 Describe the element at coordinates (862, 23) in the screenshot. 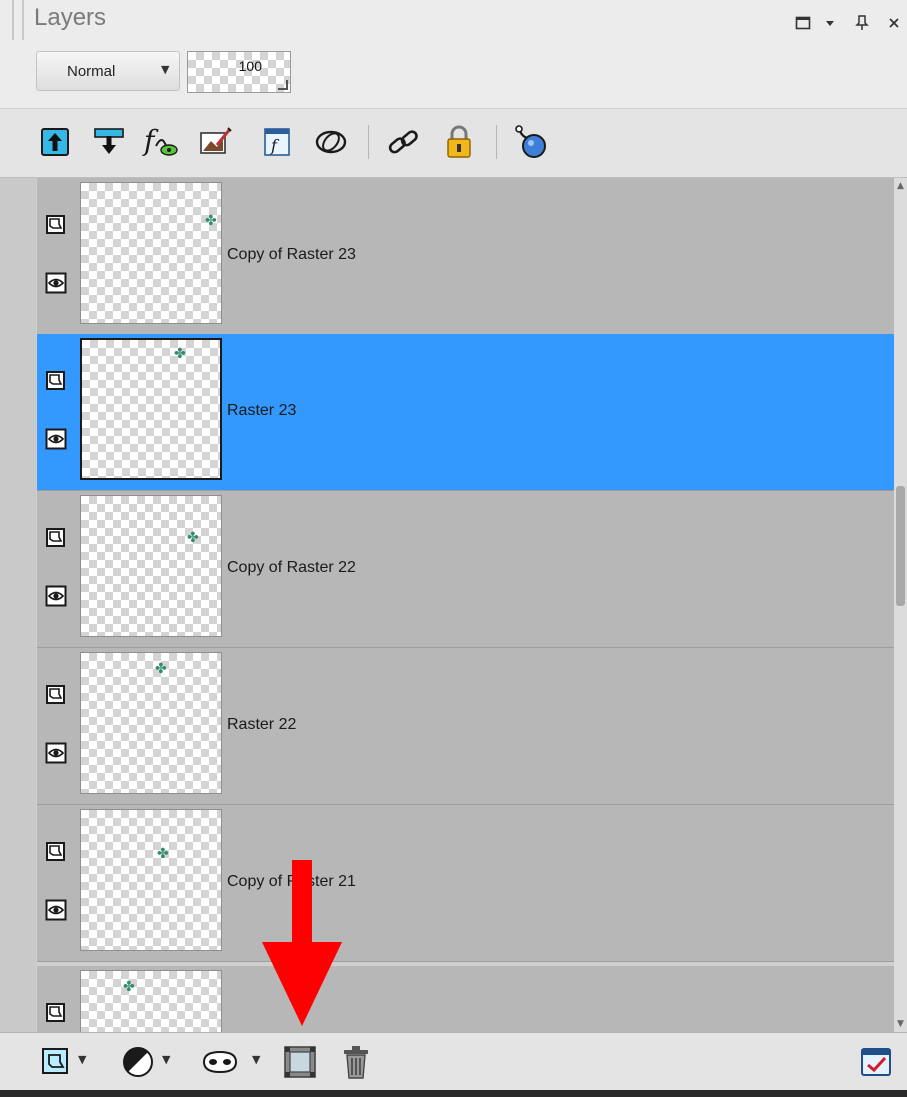

I see `pin-icon` at that location.